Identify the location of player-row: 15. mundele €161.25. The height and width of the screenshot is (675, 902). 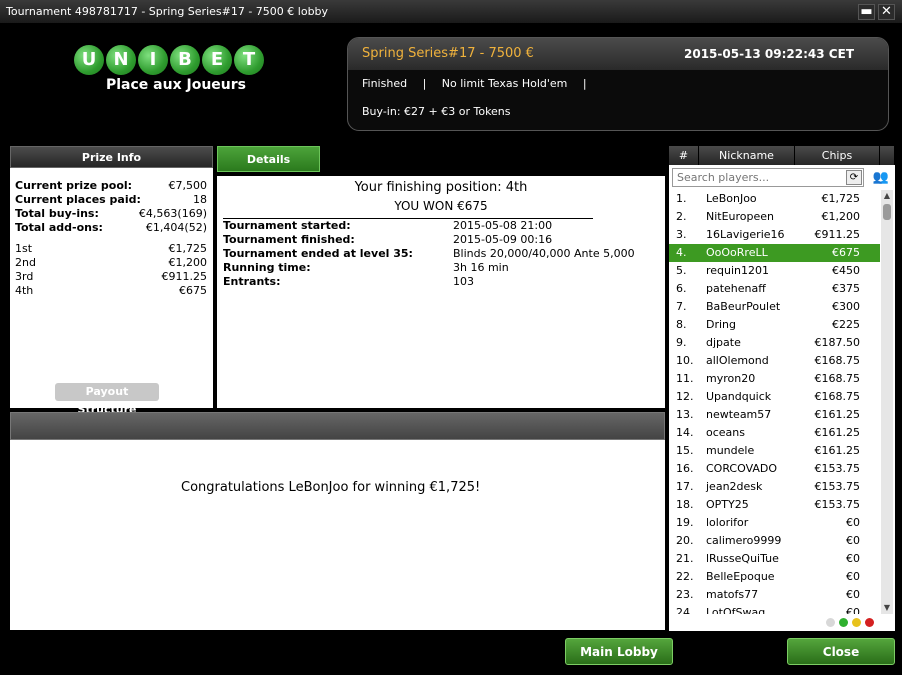
(774, 451).